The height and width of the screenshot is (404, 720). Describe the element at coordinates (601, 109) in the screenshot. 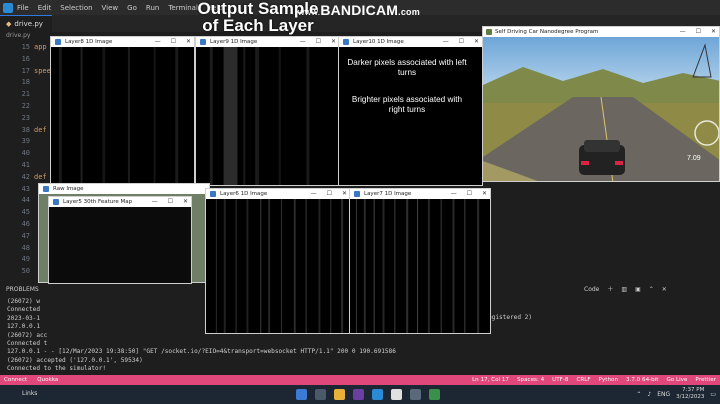

I see `simulator-view` at that location.